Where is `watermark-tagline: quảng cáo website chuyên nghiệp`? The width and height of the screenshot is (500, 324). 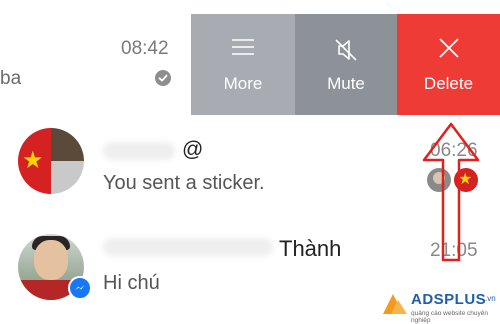
watermark-tagline: quảng cáo website chuyên nghiệp is located at coordinates (449, 317).